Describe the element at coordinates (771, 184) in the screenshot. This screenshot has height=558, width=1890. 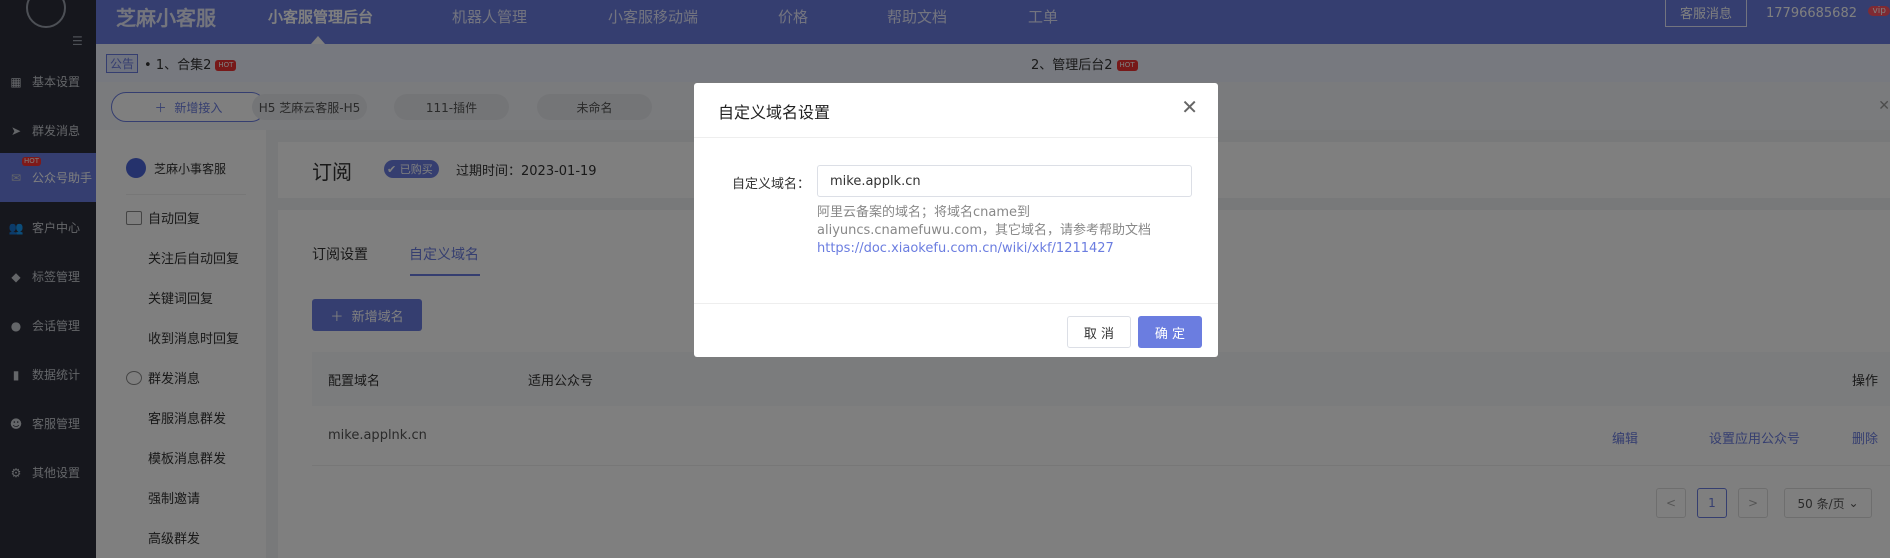
I see `domain-label: 自定义域名：` at that location.